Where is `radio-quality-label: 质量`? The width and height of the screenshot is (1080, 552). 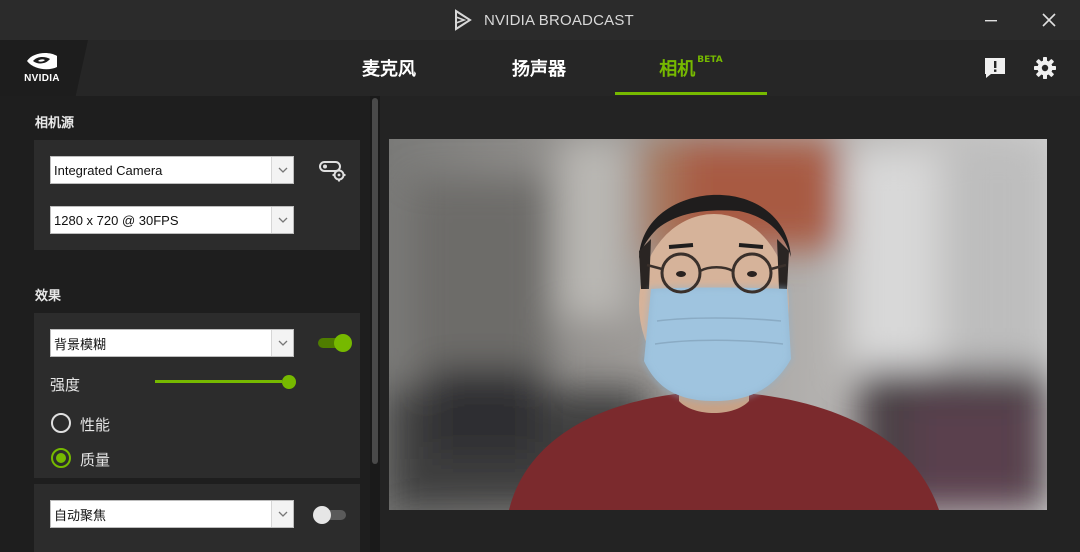
radio-quality-label: 质量 is located at coordinates (95, 460).